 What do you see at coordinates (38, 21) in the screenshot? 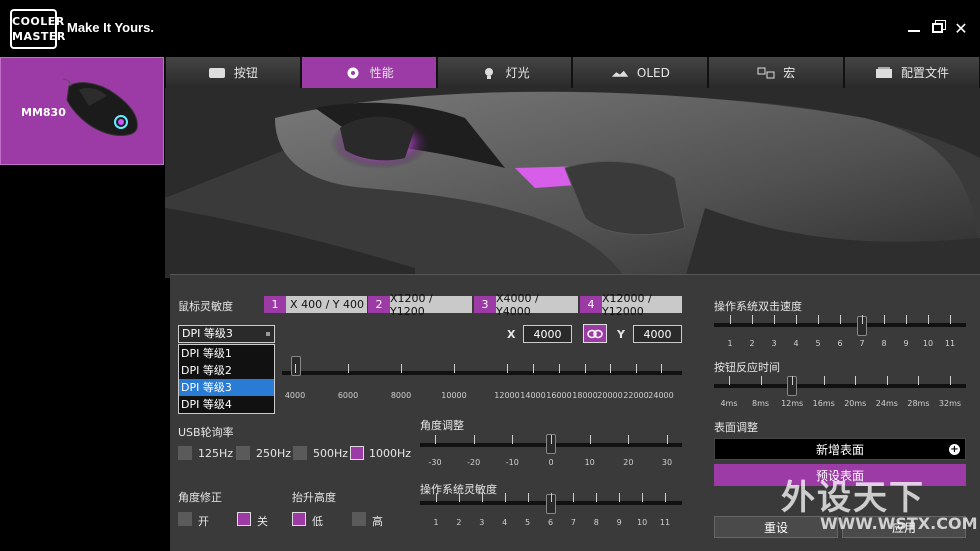
I see `logo-line-1: COOLER` at bounding box center [38, 21].